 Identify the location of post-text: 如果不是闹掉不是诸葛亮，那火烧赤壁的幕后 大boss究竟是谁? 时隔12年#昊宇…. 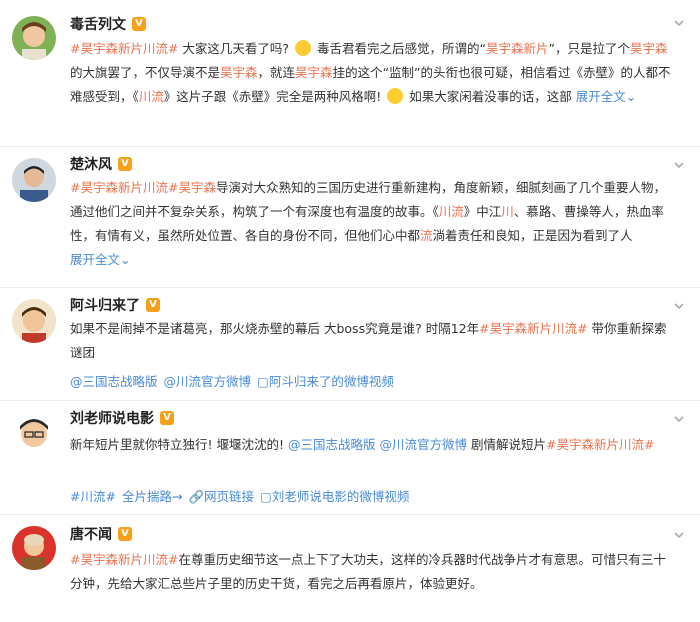
(374, 341).